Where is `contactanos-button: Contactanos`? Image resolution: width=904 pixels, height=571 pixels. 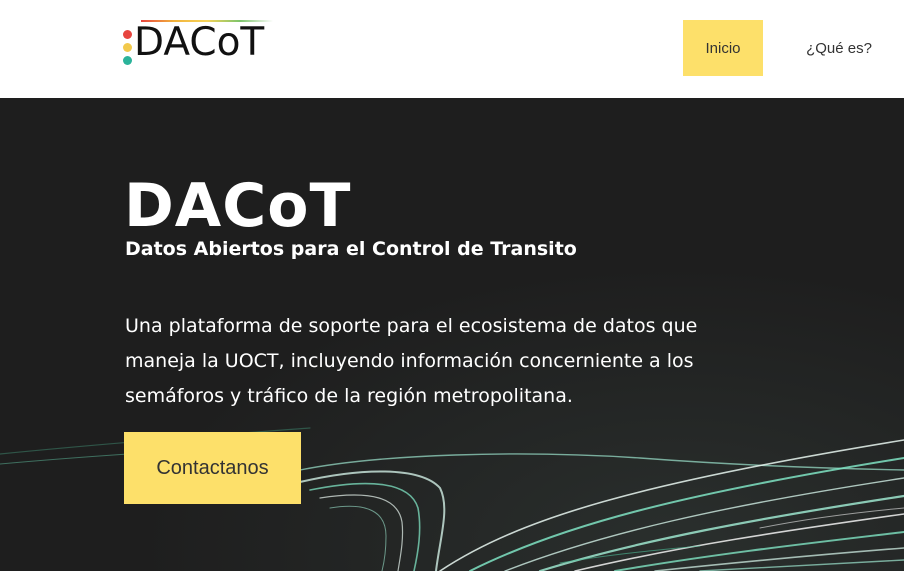
contactanos-button: Contactanos is located at coordinates (212, 468).